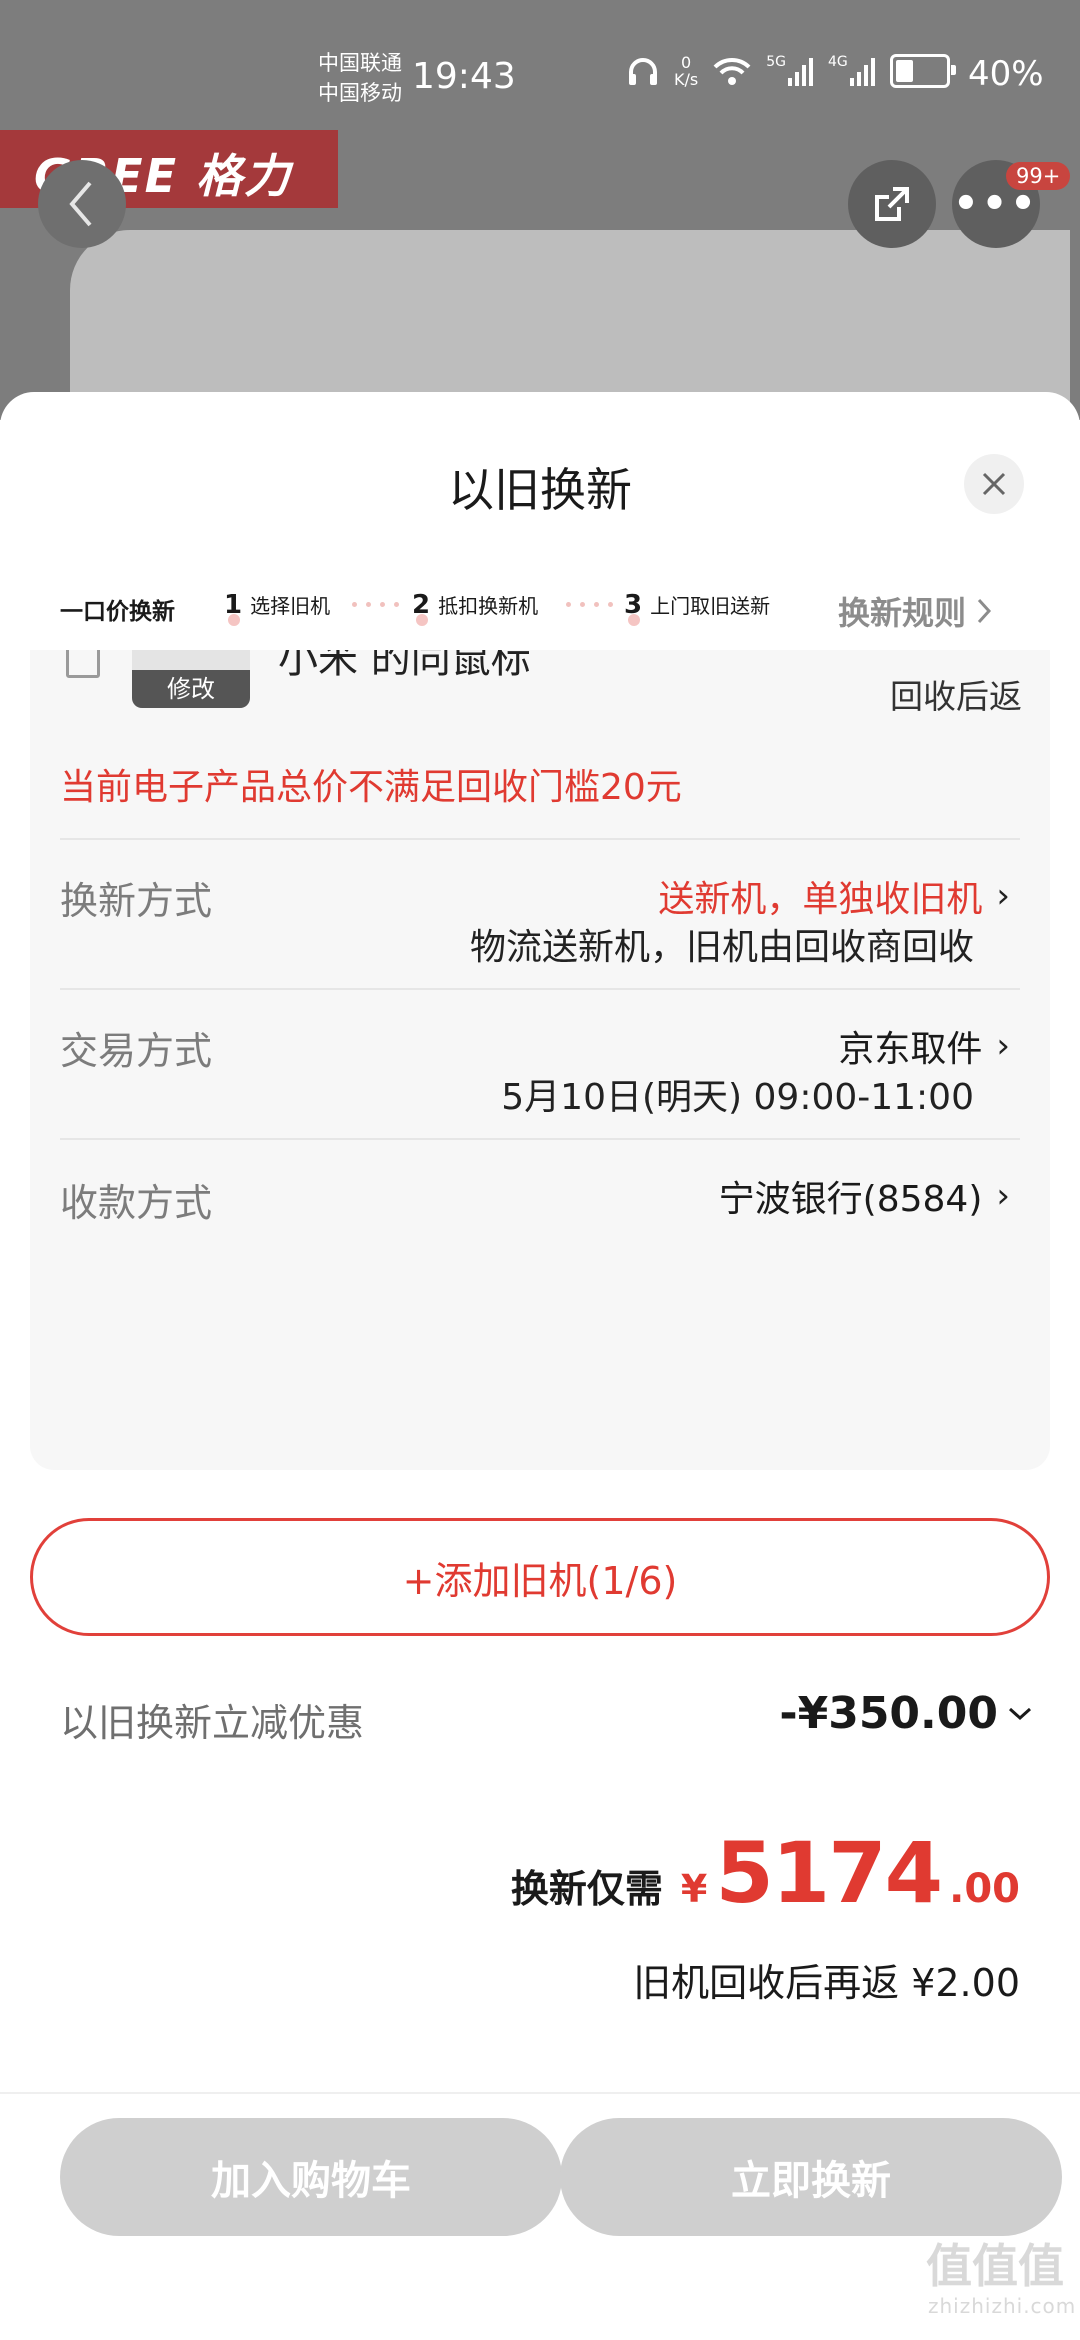  I want to click on step-label: 抵扣换新机, so click(488, 606).